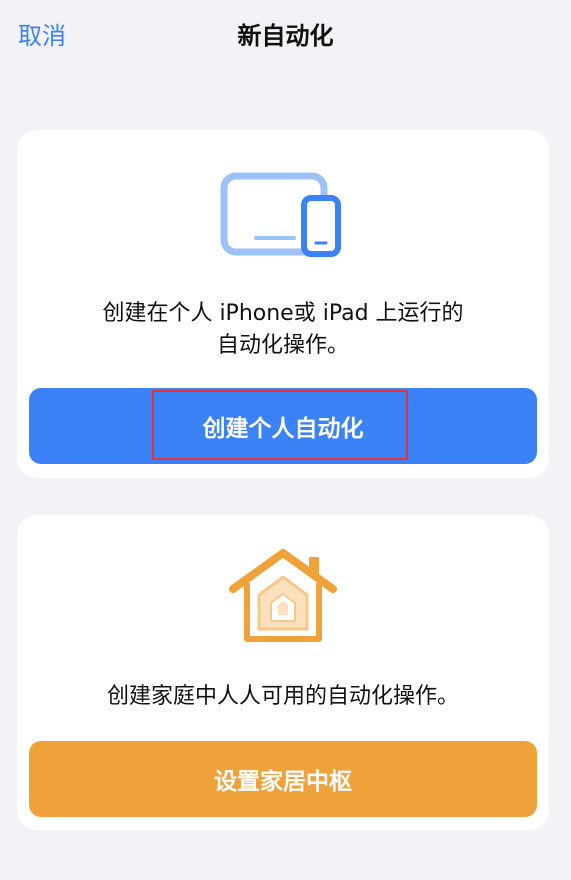 The width and height of the screenshot is (571, 880). What do you see at coordinates (280, 214) in the screenshot?
I see `ipad-iphone-icon` at bounding box center [280, 214].